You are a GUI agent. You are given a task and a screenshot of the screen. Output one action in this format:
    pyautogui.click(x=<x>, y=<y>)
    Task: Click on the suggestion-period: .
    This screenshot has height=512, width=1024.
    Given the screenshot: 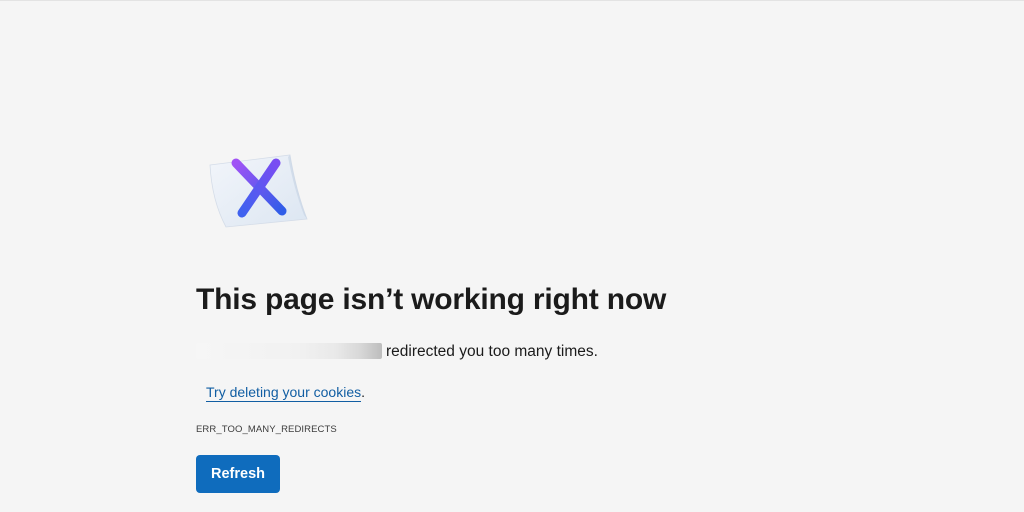 What is the action you would take?
    pyautogui.click(x=363, y=392)
    